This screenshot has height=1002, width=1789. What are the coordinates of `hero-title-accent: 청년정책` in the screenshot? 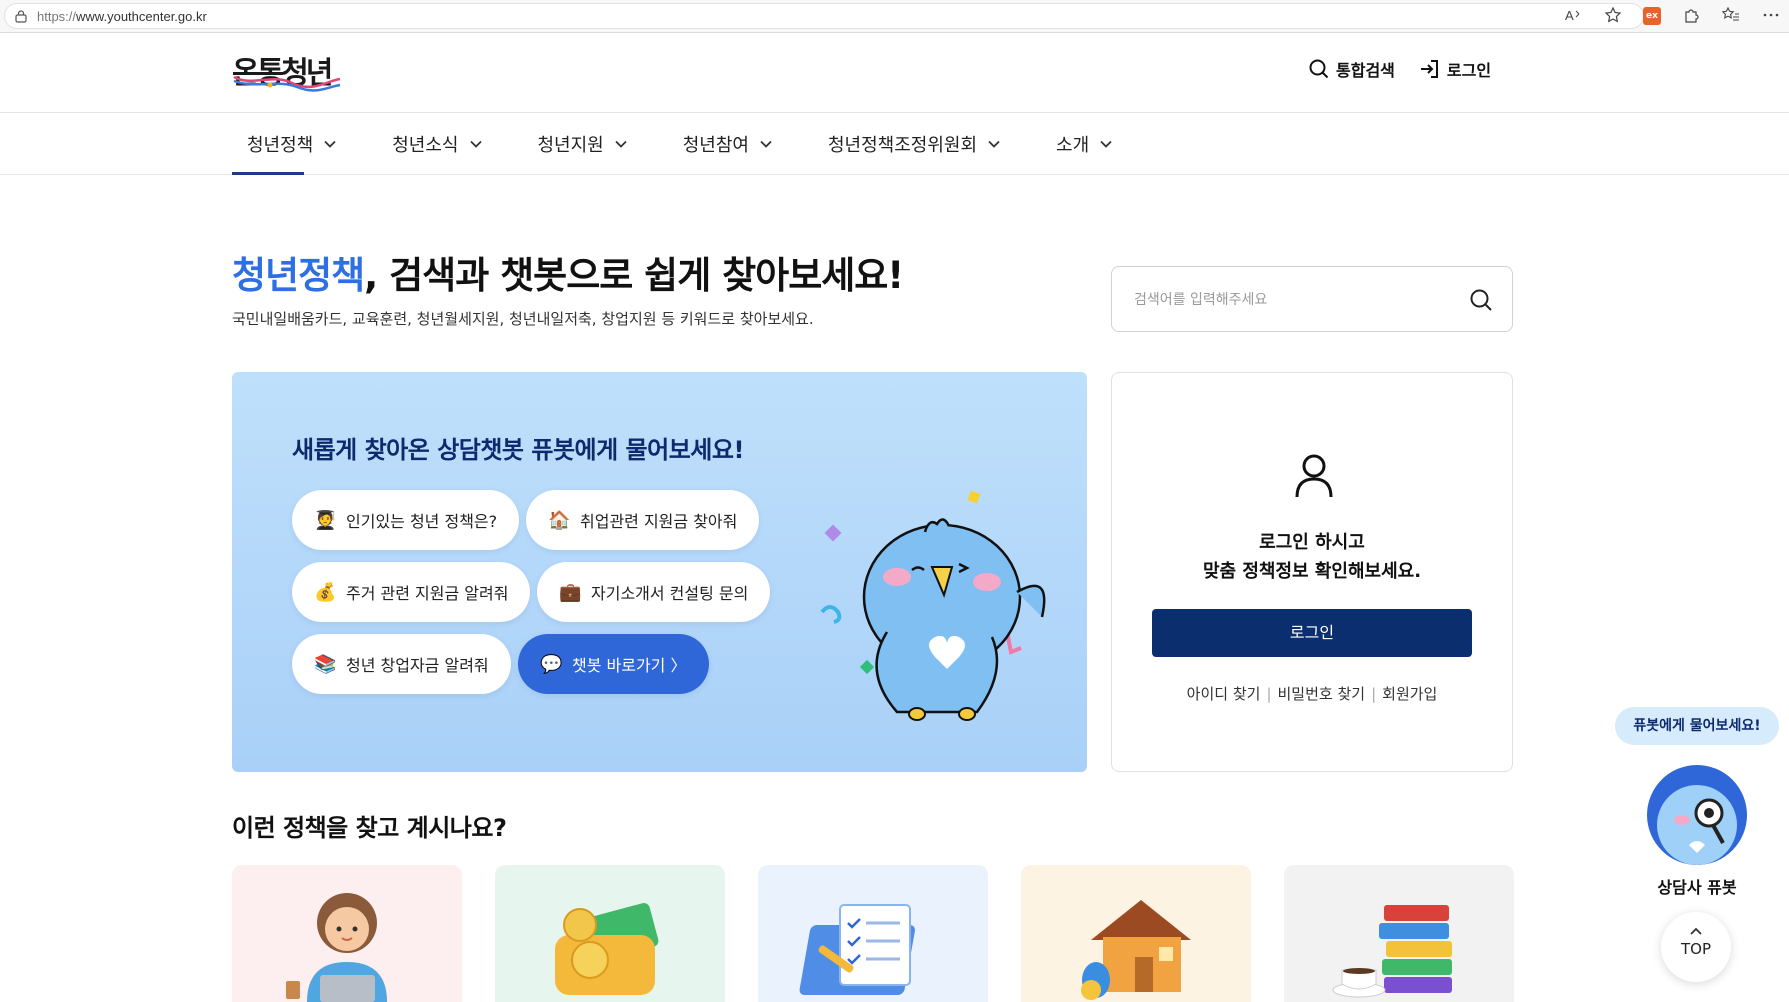 It's located at (298, 275).